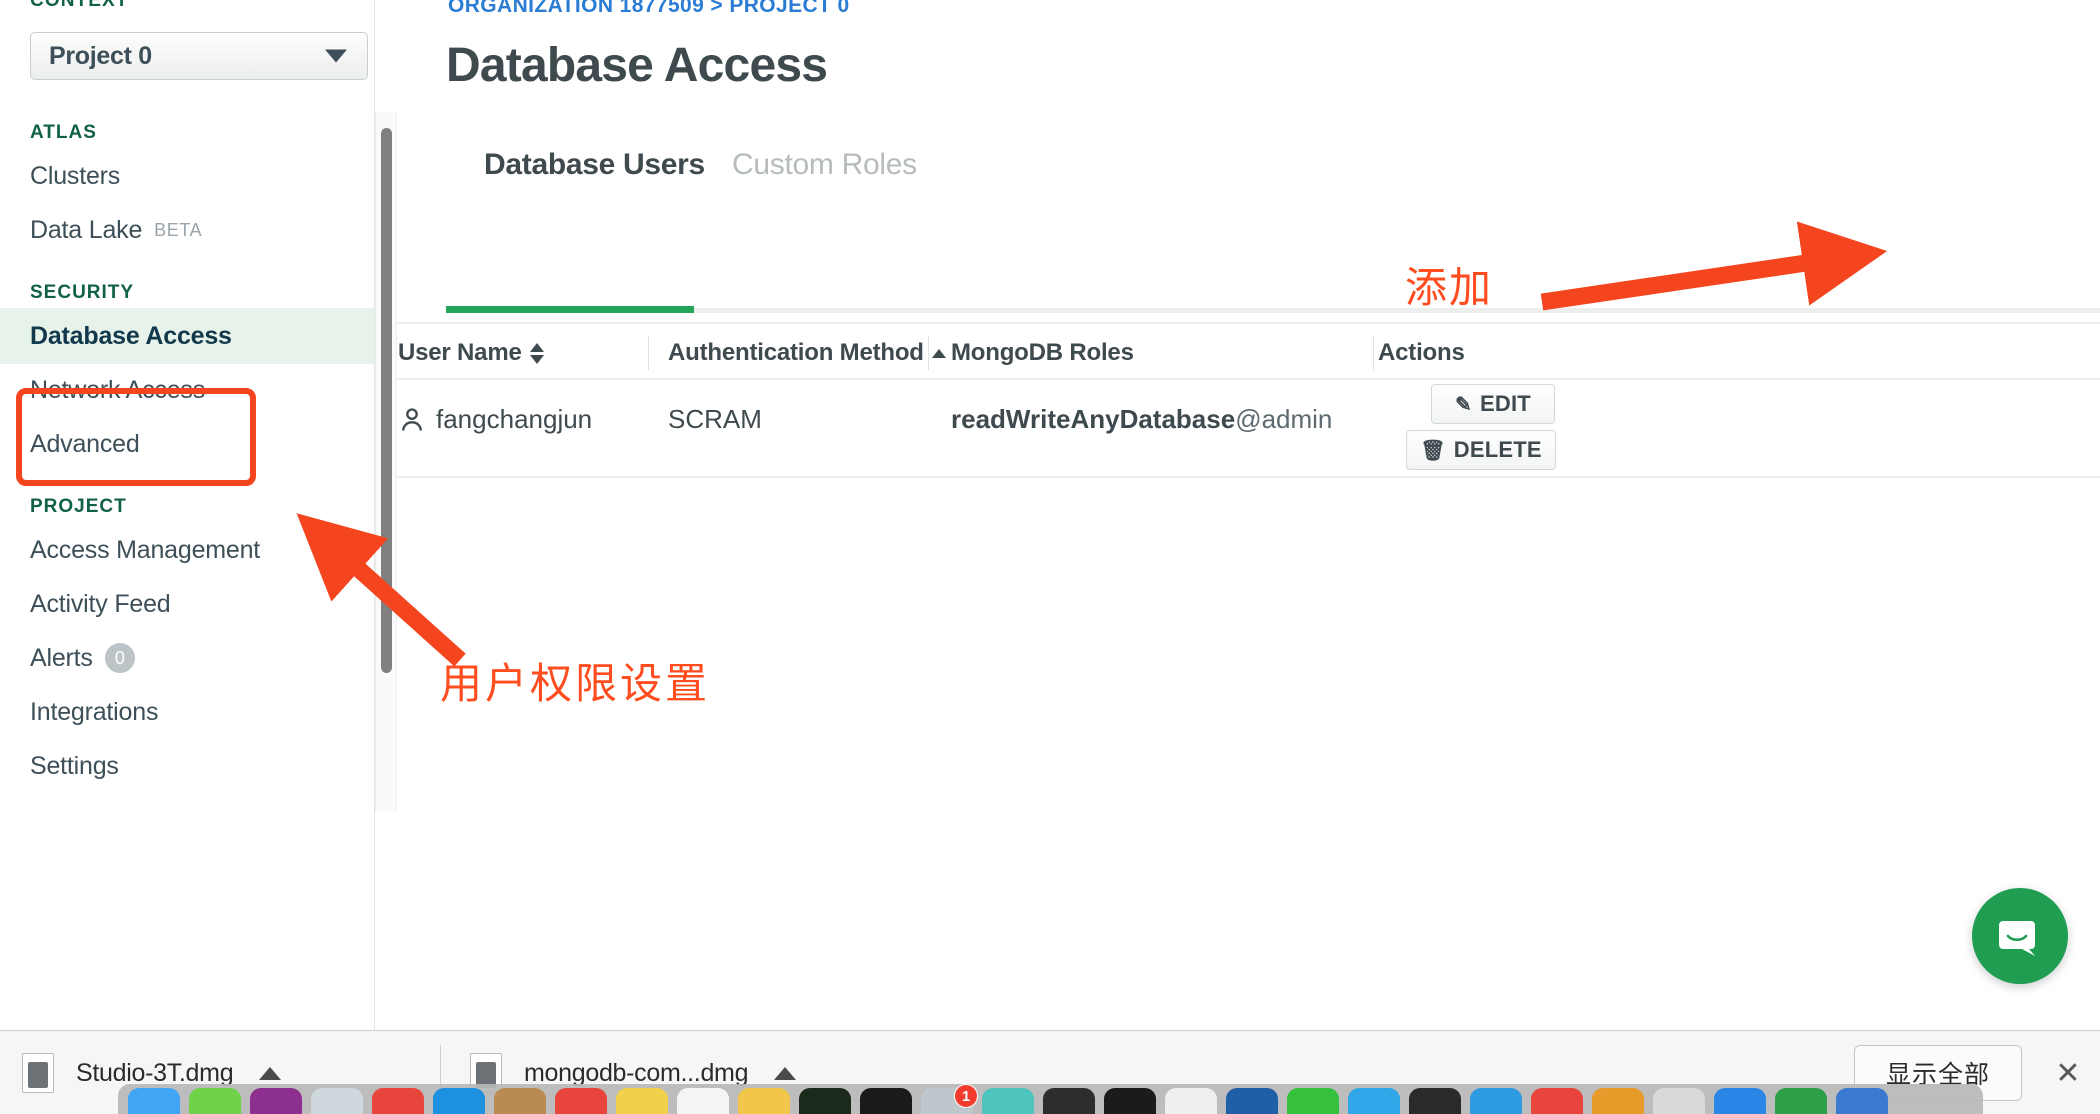  What do you see at coordinates (2017, 938) in the screenshot?
I see `chat-bubble-icon` at bounding box center [2017, 938].